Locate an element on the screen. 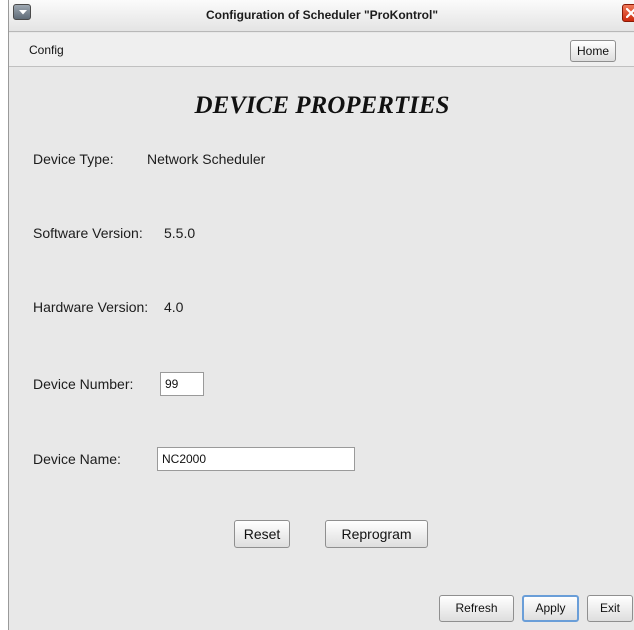  software-version-value: 5.5.0 is located at coordinates (180, 233).